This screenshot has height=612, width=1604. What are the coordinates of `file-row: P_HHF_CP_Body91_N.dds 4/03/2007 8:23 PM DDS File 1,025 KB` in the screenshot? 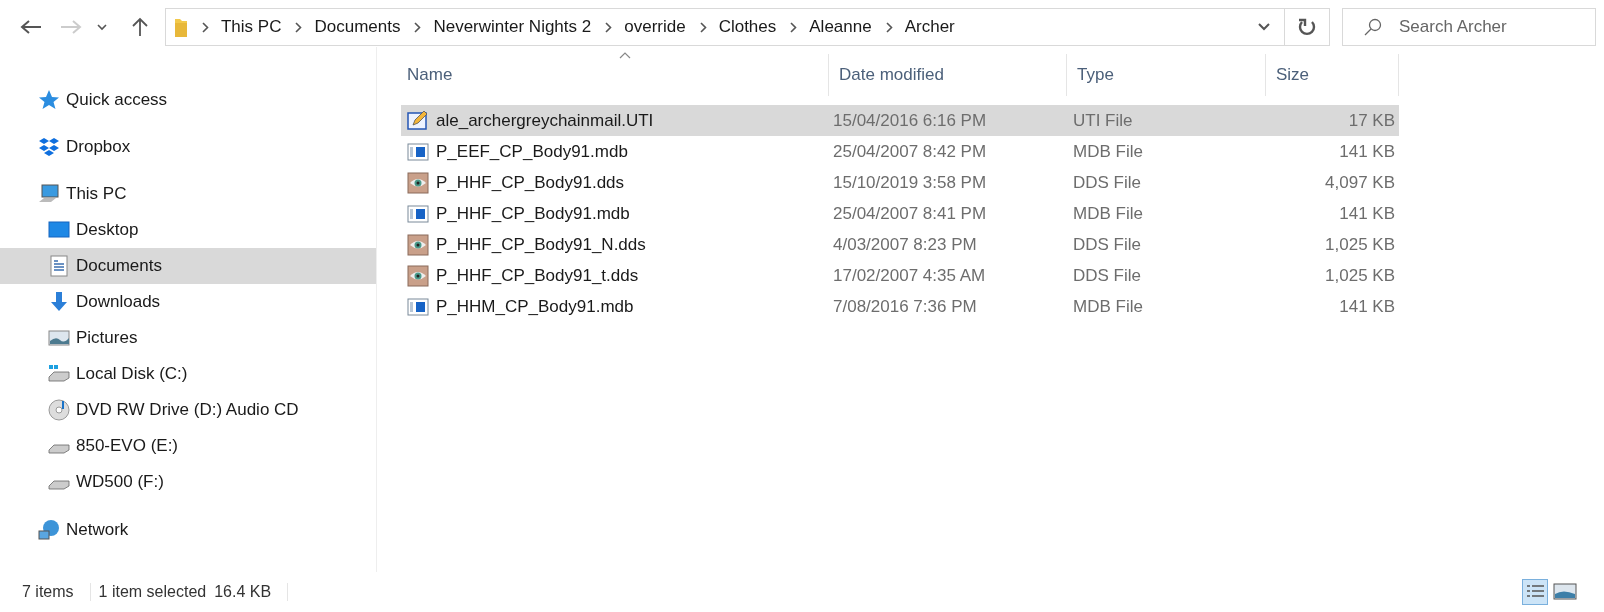 It's located at (900, 244).